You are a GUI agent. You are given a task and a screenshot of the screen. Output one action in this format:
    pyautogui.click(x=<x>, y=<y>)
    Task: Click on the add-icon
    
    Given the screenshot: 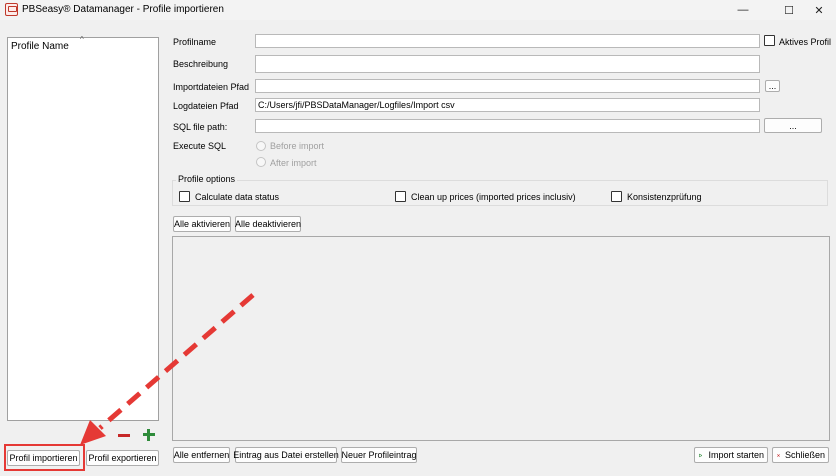 What is the action you would take?
    pyautogui.click(x=149, y=435)
    